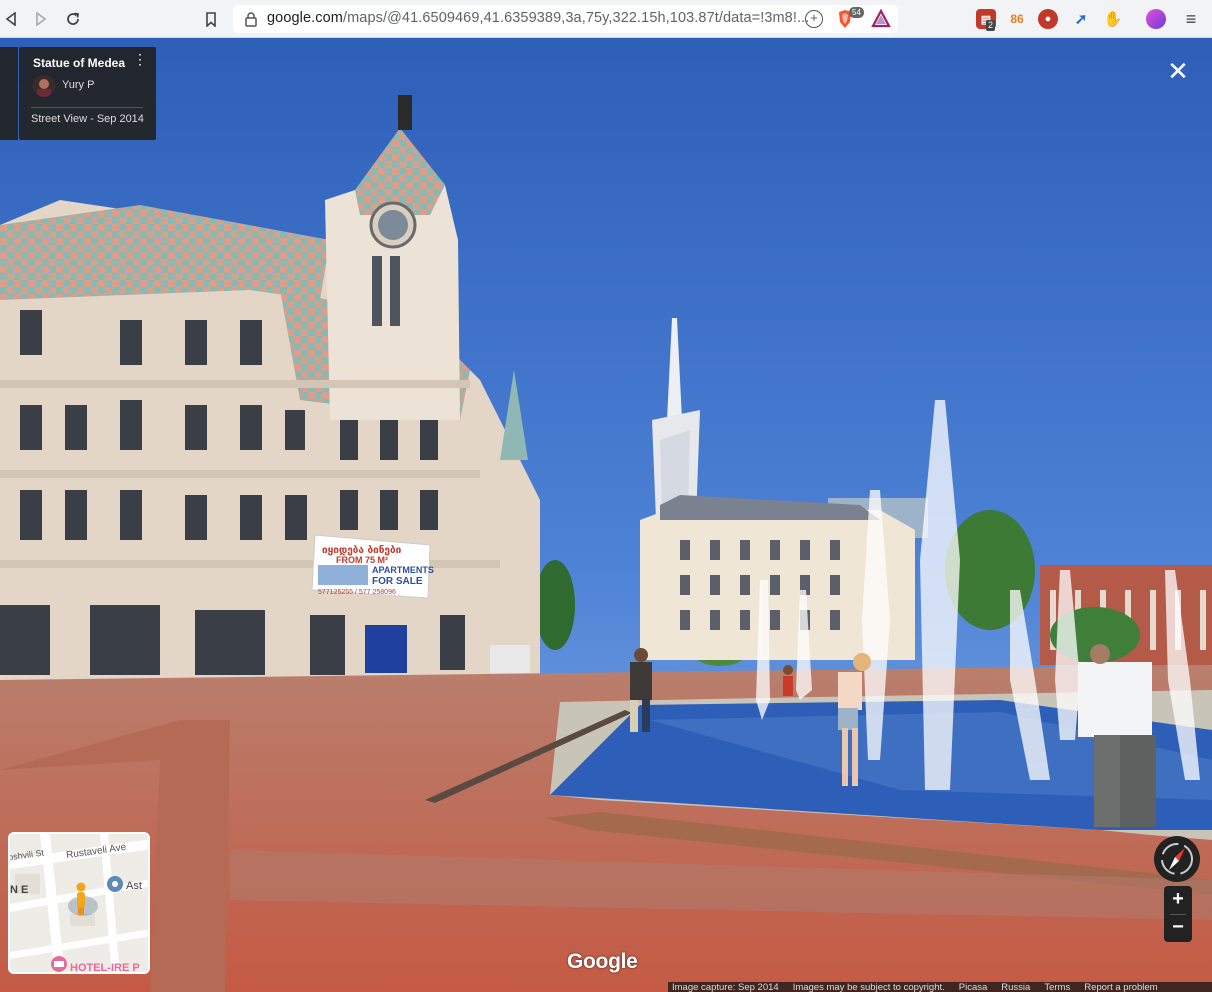  I want to click on add-tab-icon: +, so click(814, 19).